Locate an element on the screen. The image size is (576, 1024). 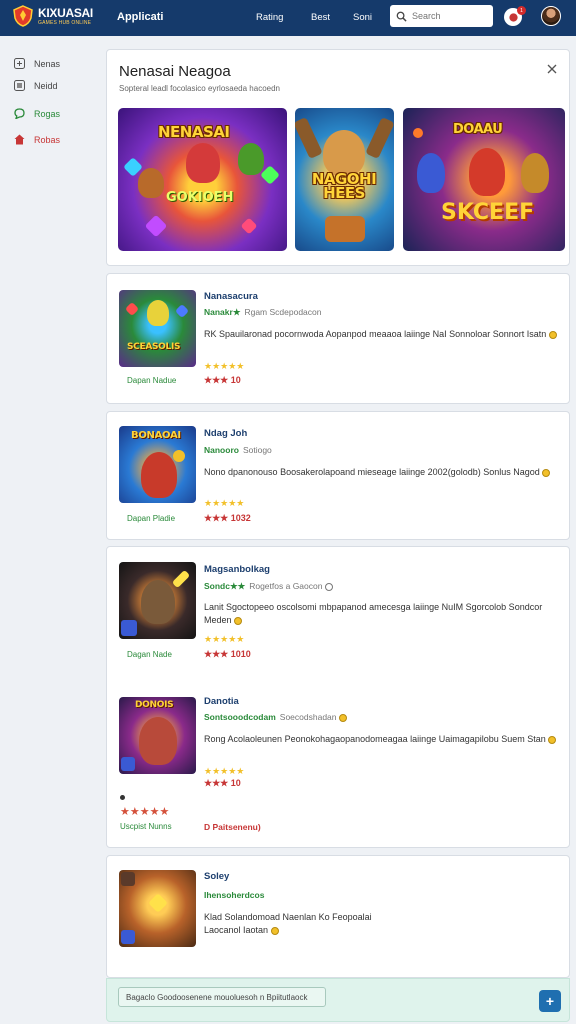
game-developer: Nanakr★ Rgam Scdepodacon is located at coordinates (262, 312).